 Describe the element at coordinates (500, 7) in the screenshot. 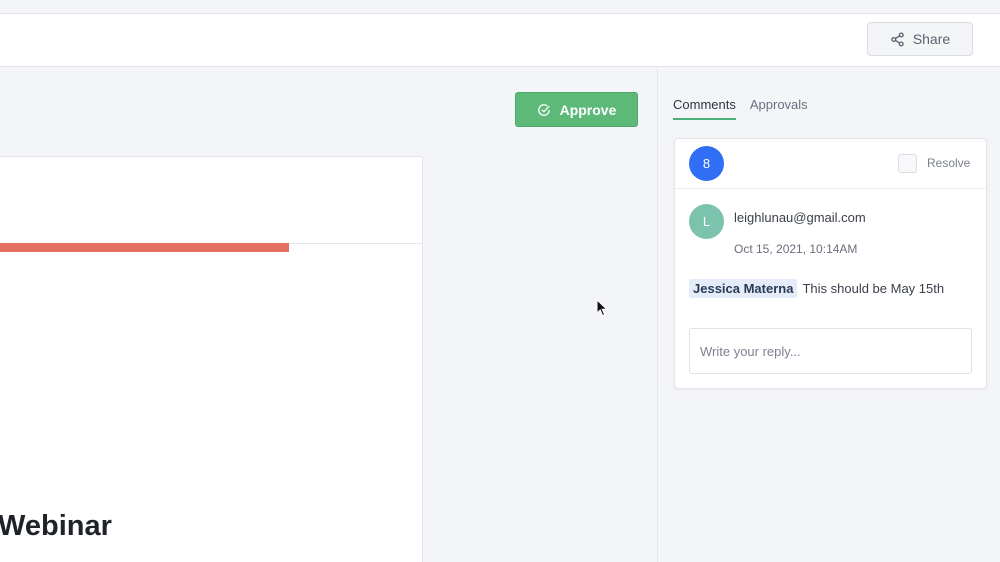

I see `top-strip` at that location.